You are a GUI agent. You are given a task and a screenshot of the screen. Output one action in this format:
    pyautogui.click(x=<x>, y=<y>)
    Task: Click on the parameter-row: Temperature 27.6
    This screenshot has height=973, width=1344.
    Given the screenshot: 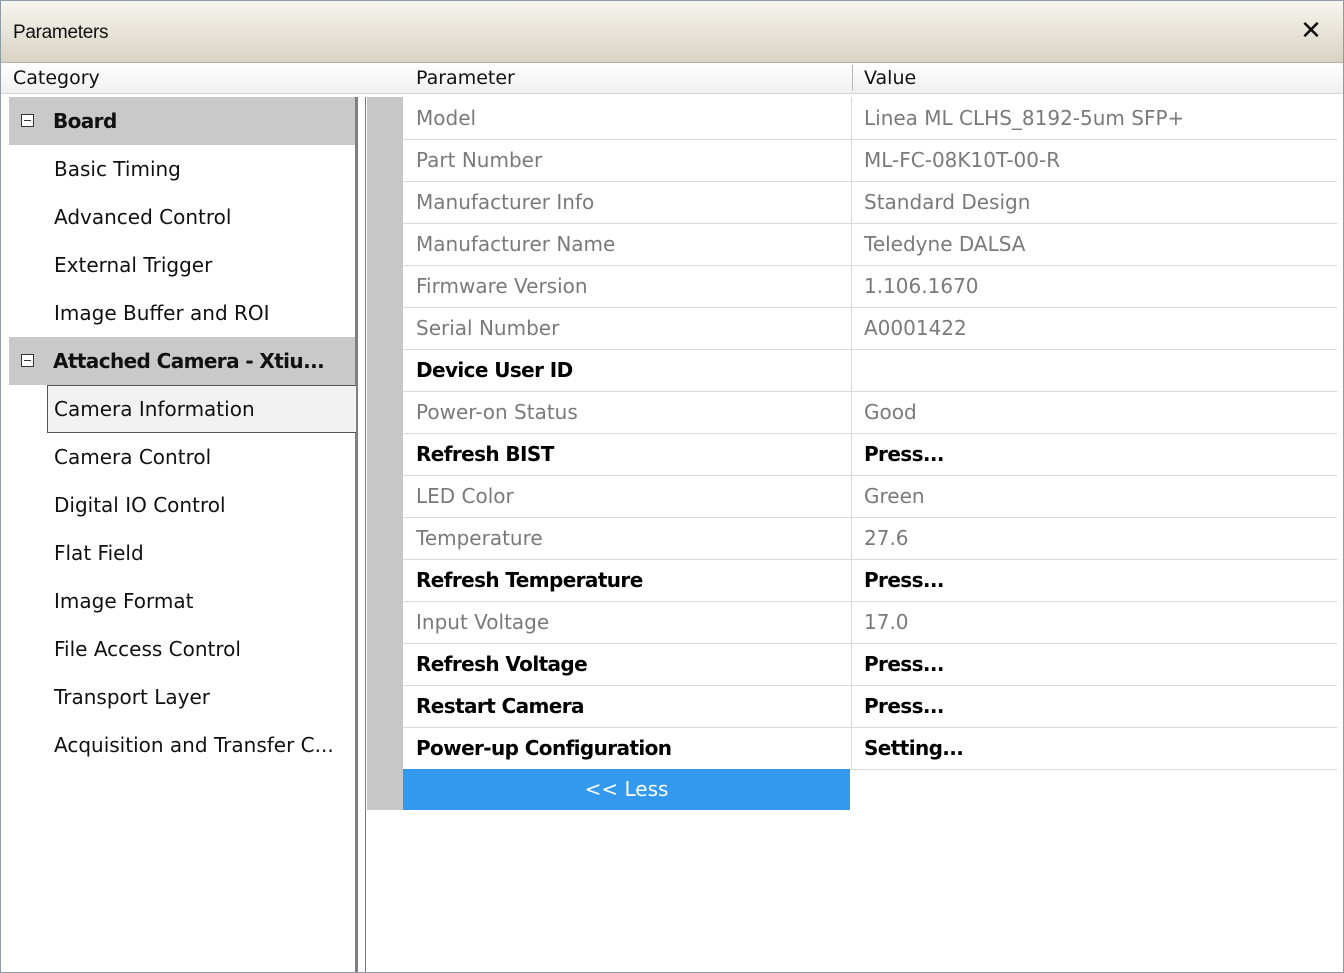 What is the action you would take?
    pyautogui.click(x=870, y=538)
    